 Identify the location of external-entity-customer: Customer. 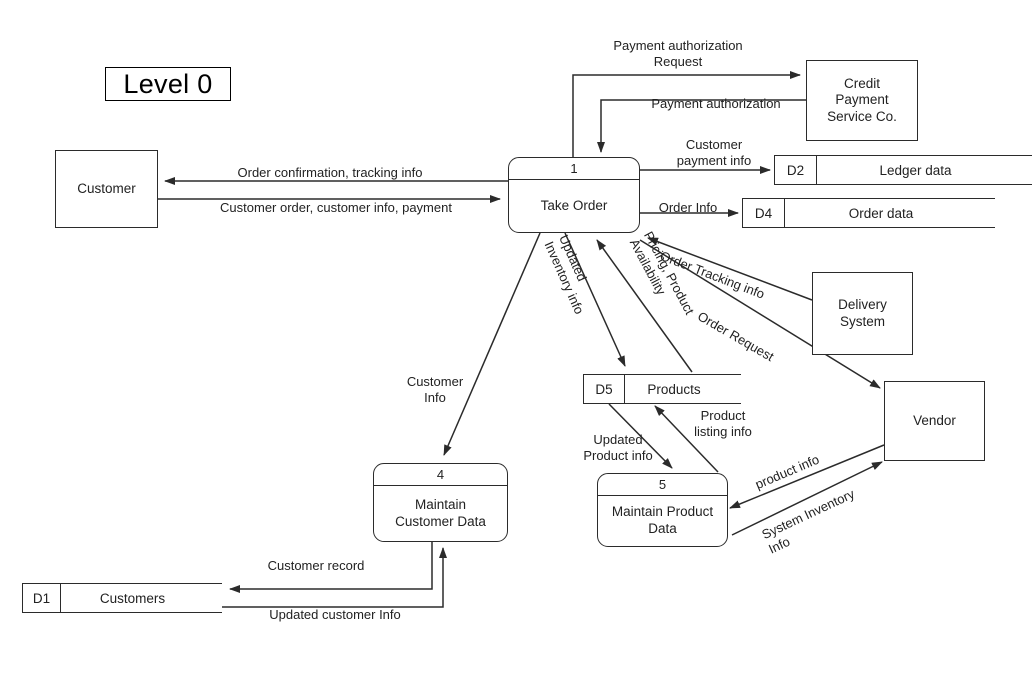
(106, 189).